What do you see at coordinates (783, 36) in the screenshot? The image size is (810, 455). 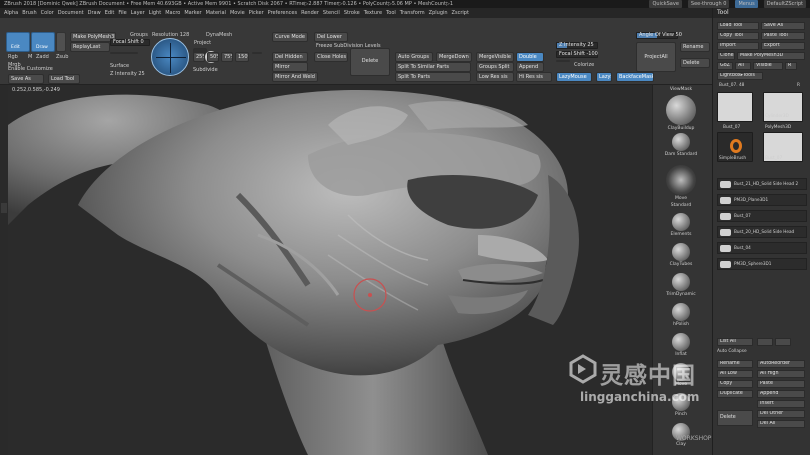 I see `paste-tool-button: Paste Tool` at bounding box center [783, 36].